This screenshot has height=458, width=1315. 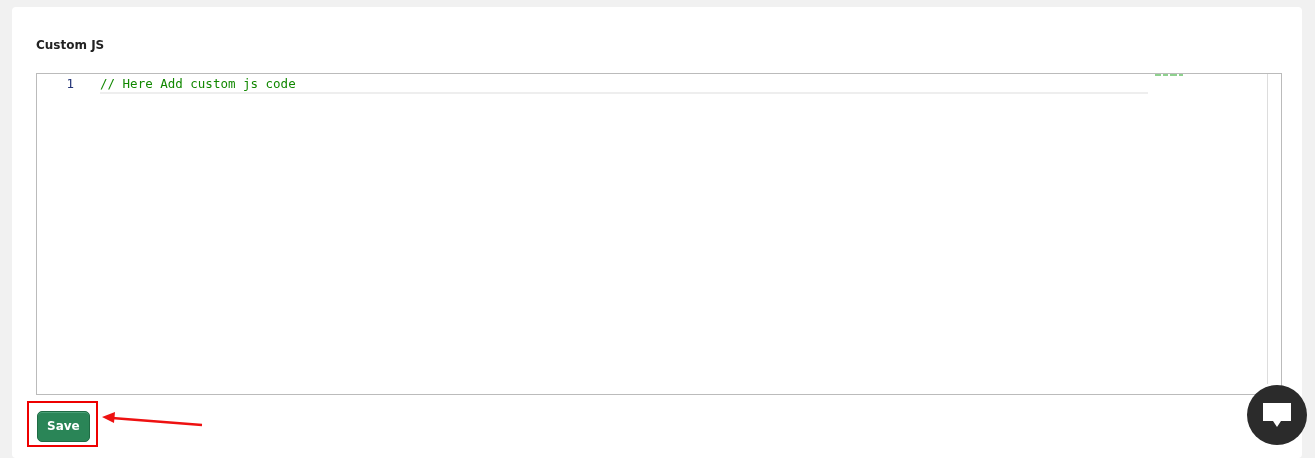 What do you see at coordinates (71, 45) in the screenshot?
I see `section-title: Custom JS` at bounding box center [71, 45].